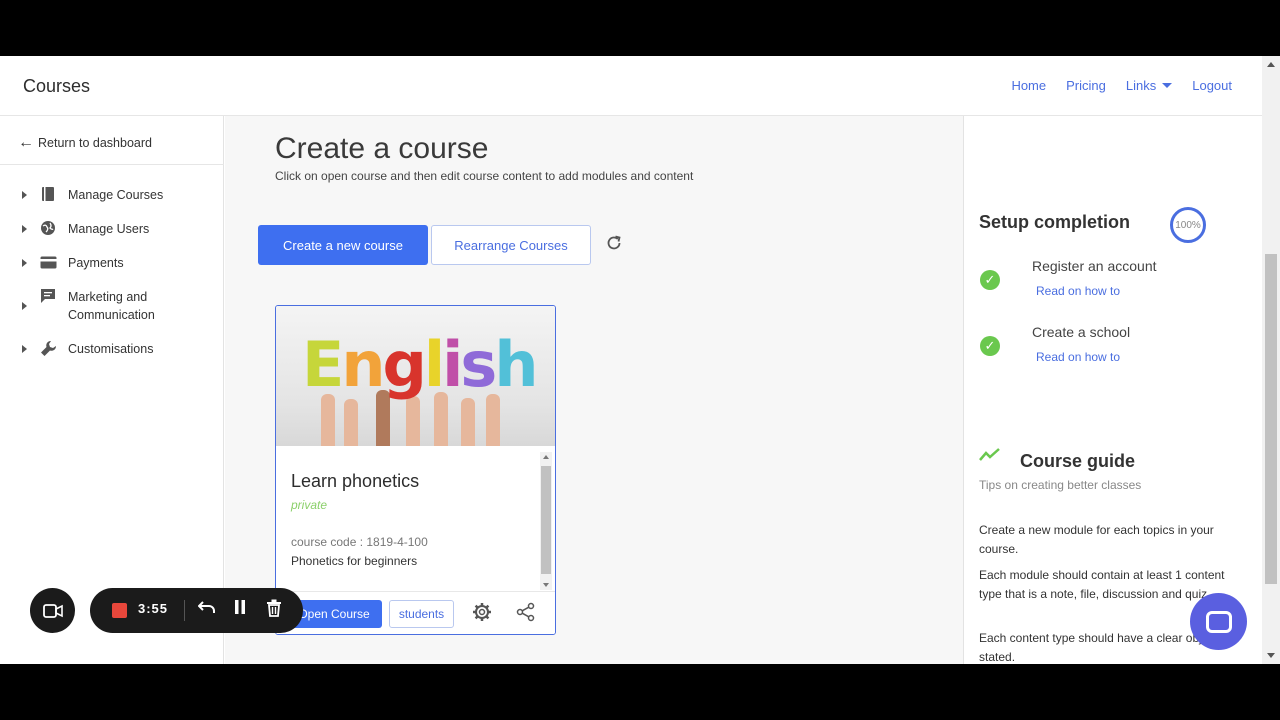 The width and height of the screenshot is (1280, 720). I want to click on sidebar-item-manage-courses: Manage Courses, so click(92, 195).